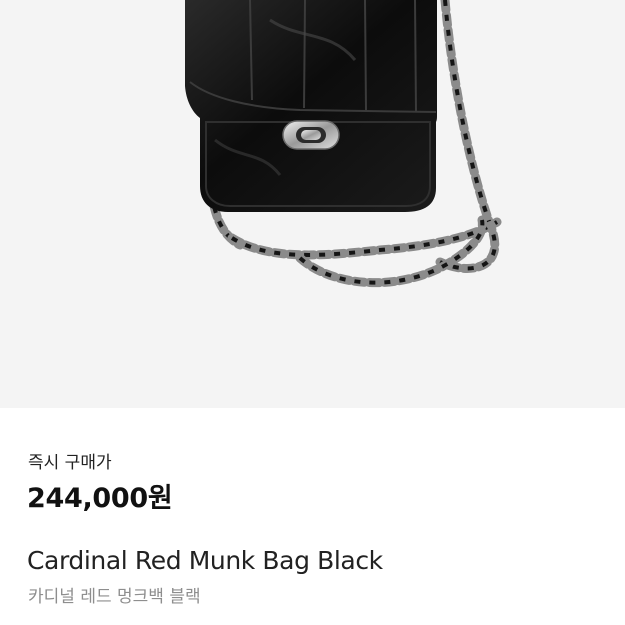  What do you see at coordinates (114, 597) in the screenshot?
I see `product-name-korean: 카디널 레드 멍크백 블랙` at bounding box center [114, 597].